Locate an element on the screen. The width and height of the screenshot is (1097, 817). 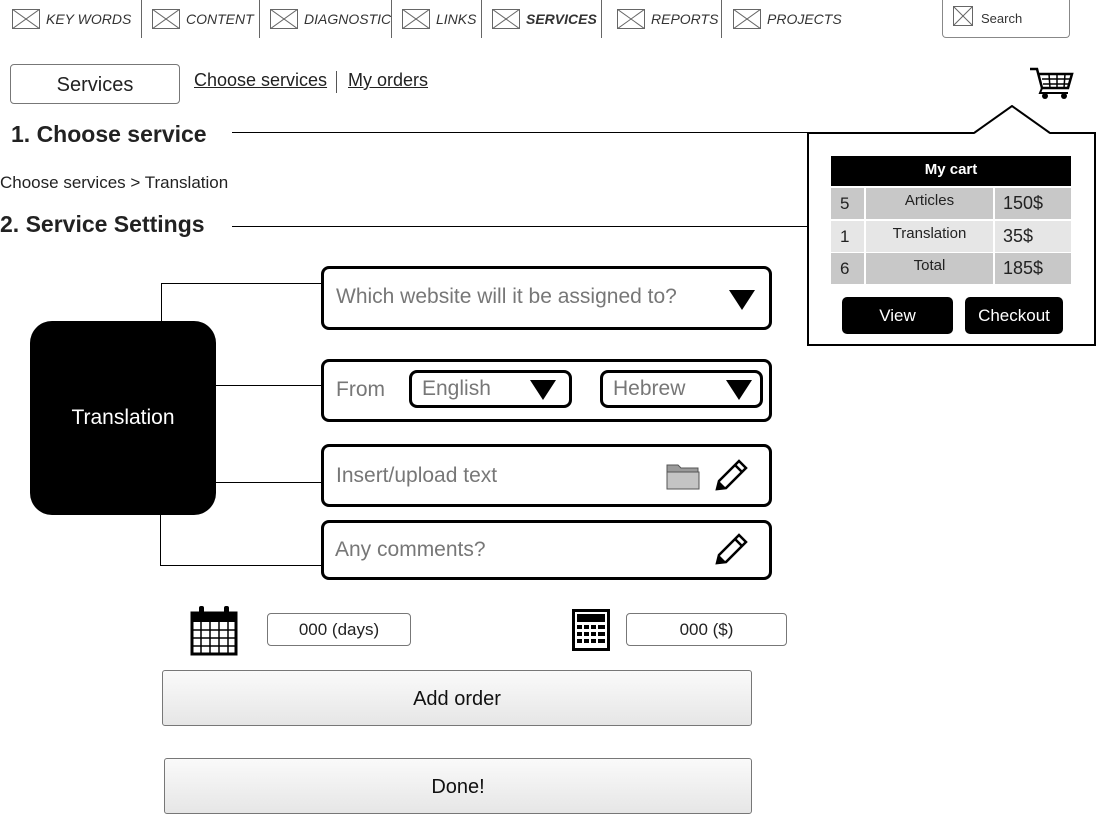
cart-item: Translation is located at coordinates (930, 236).